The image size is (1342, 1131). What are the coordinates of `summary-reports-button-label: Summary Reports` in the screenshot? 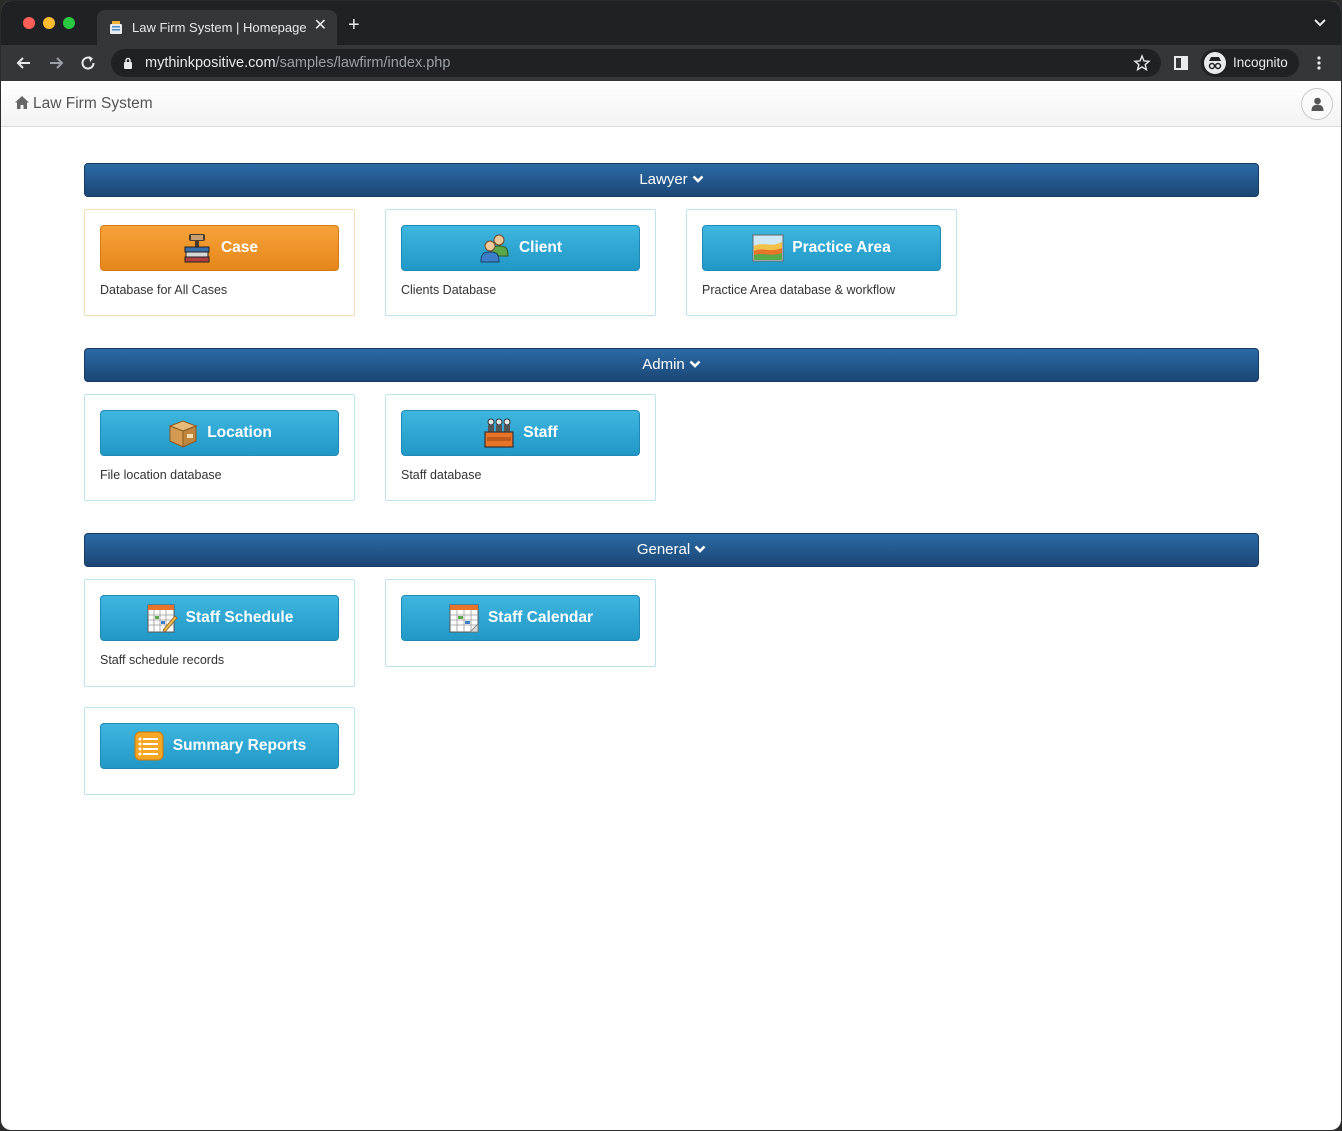 It's located at (239, 745).